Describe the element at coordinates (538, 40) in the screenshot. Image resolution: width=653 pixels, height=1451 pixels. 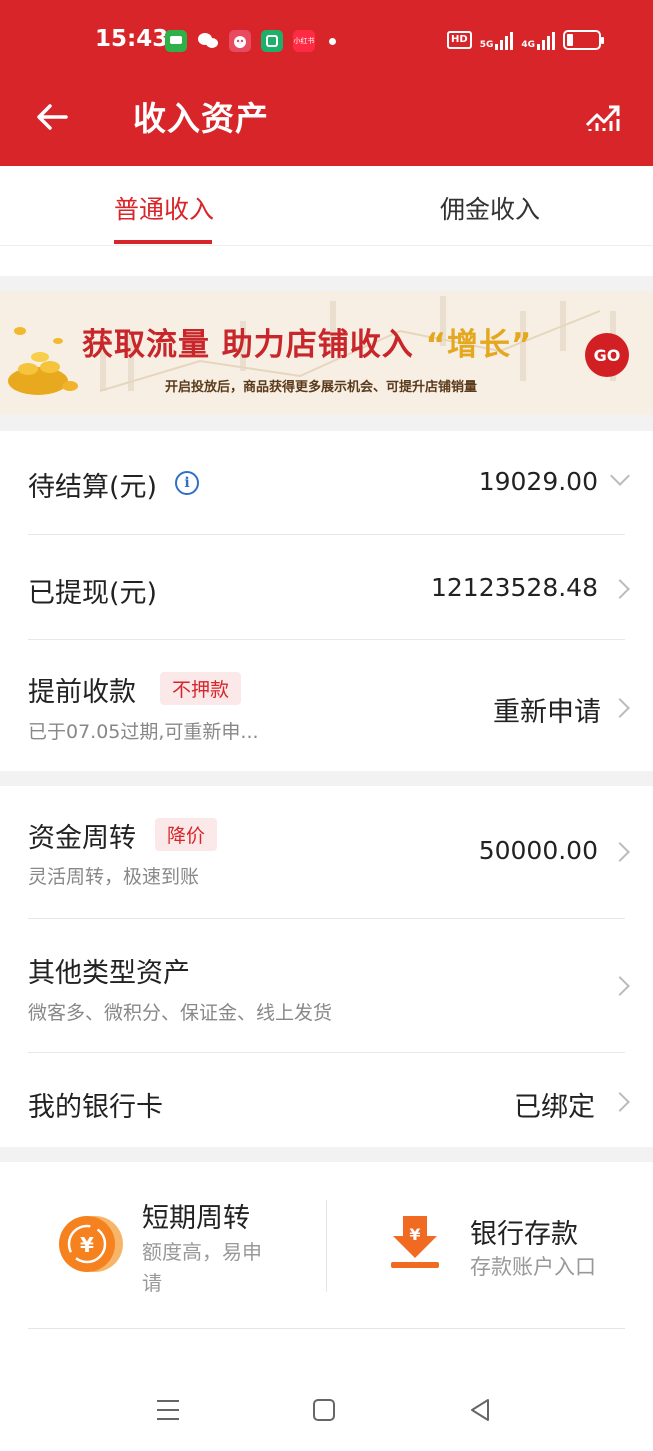
I see `signal-4g-icon: 4G` at that location.